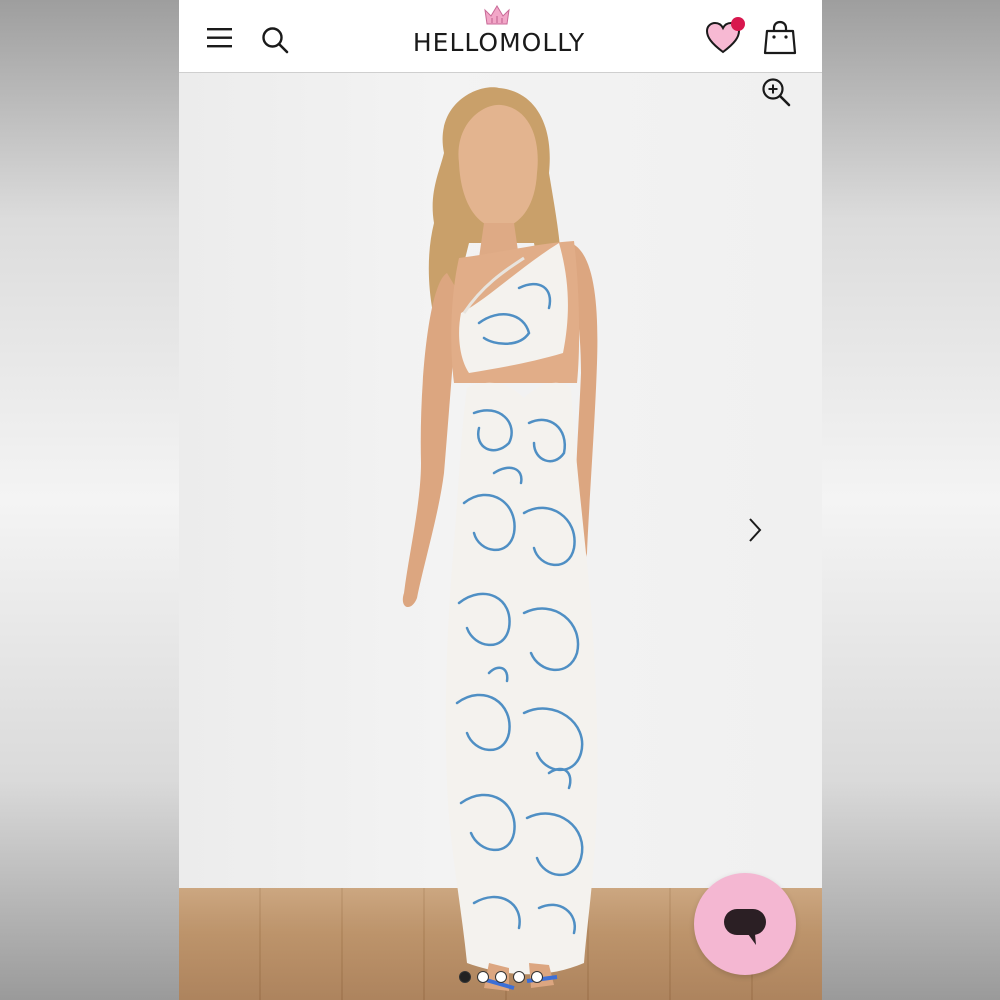 Image resolution: width=1000 pixels, height=1000 pixels. I want to click on search-icon, so click(275, 40).